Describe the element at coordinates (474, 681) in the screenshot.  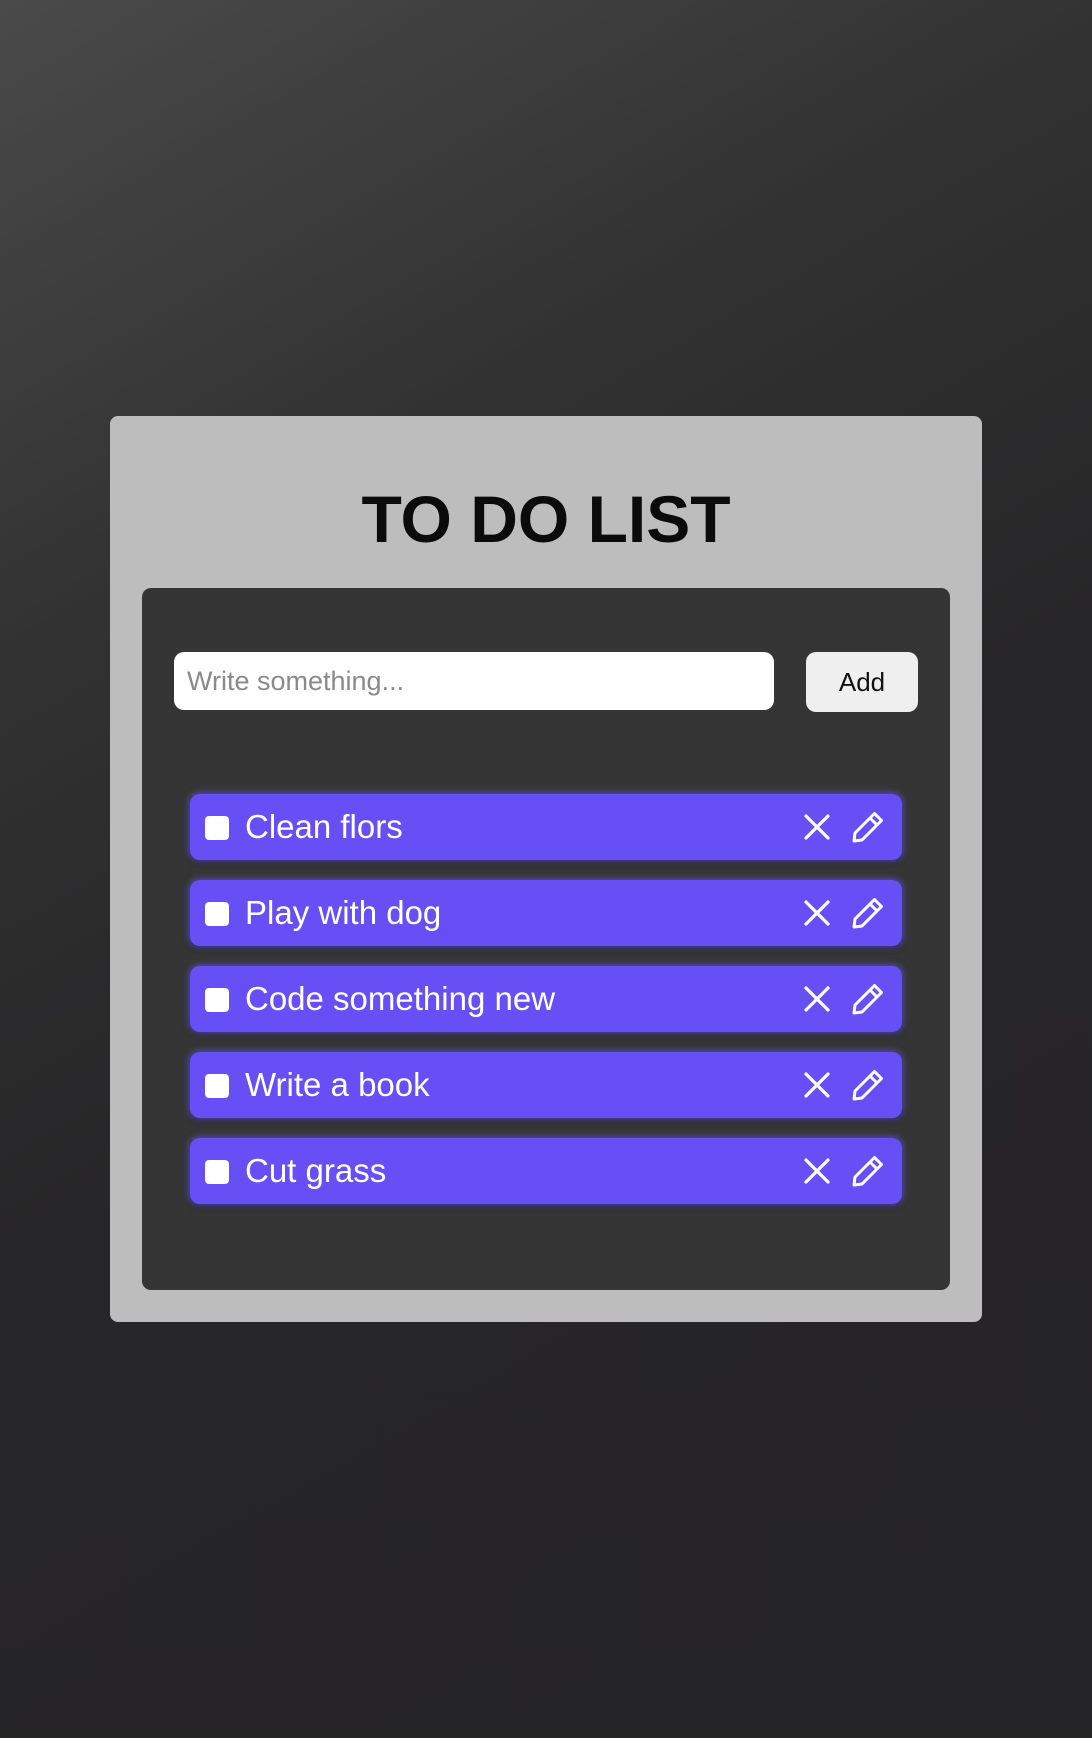
I see `todo-input` at that location.